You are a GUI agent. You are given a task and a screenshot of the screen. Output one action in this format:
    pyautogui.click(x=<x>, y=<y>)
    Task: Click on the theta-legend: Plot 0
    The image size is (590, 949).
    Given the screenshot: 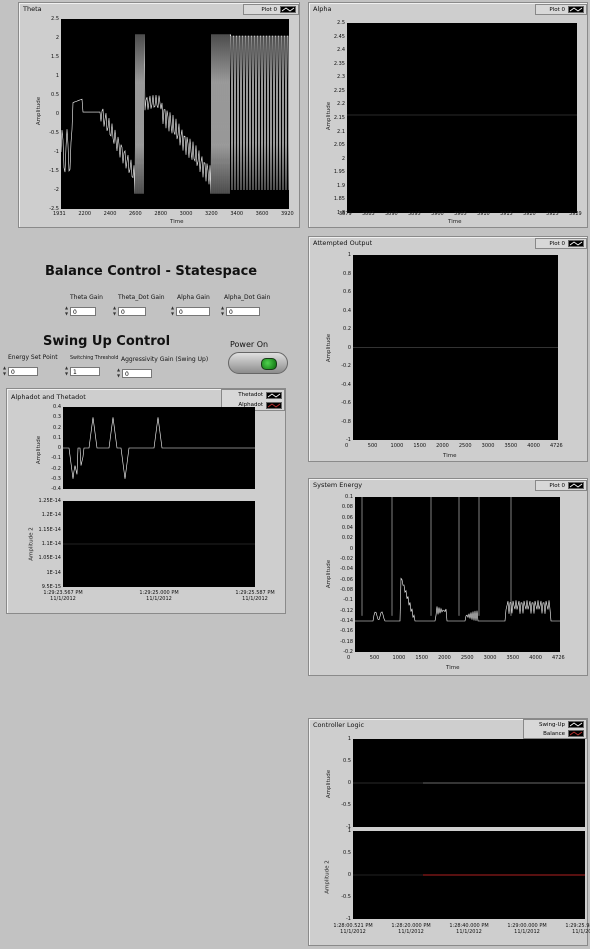 What is the action you would take?
    pyautogui.click(x=271, y=9)
    